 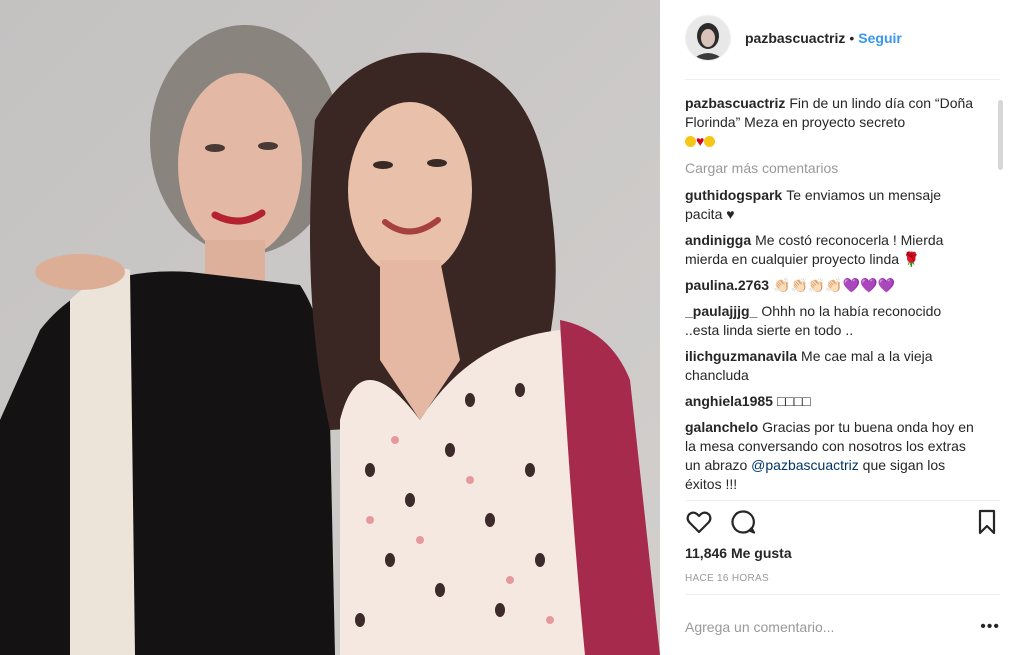 I want to click on likes-count: 11,846 Me gusta, so click(x=738, y=553).